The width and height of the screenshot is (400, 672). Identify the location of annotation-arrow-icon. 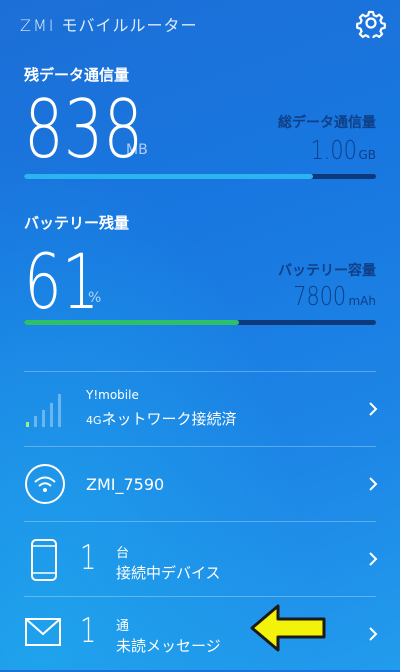
(288, 628).